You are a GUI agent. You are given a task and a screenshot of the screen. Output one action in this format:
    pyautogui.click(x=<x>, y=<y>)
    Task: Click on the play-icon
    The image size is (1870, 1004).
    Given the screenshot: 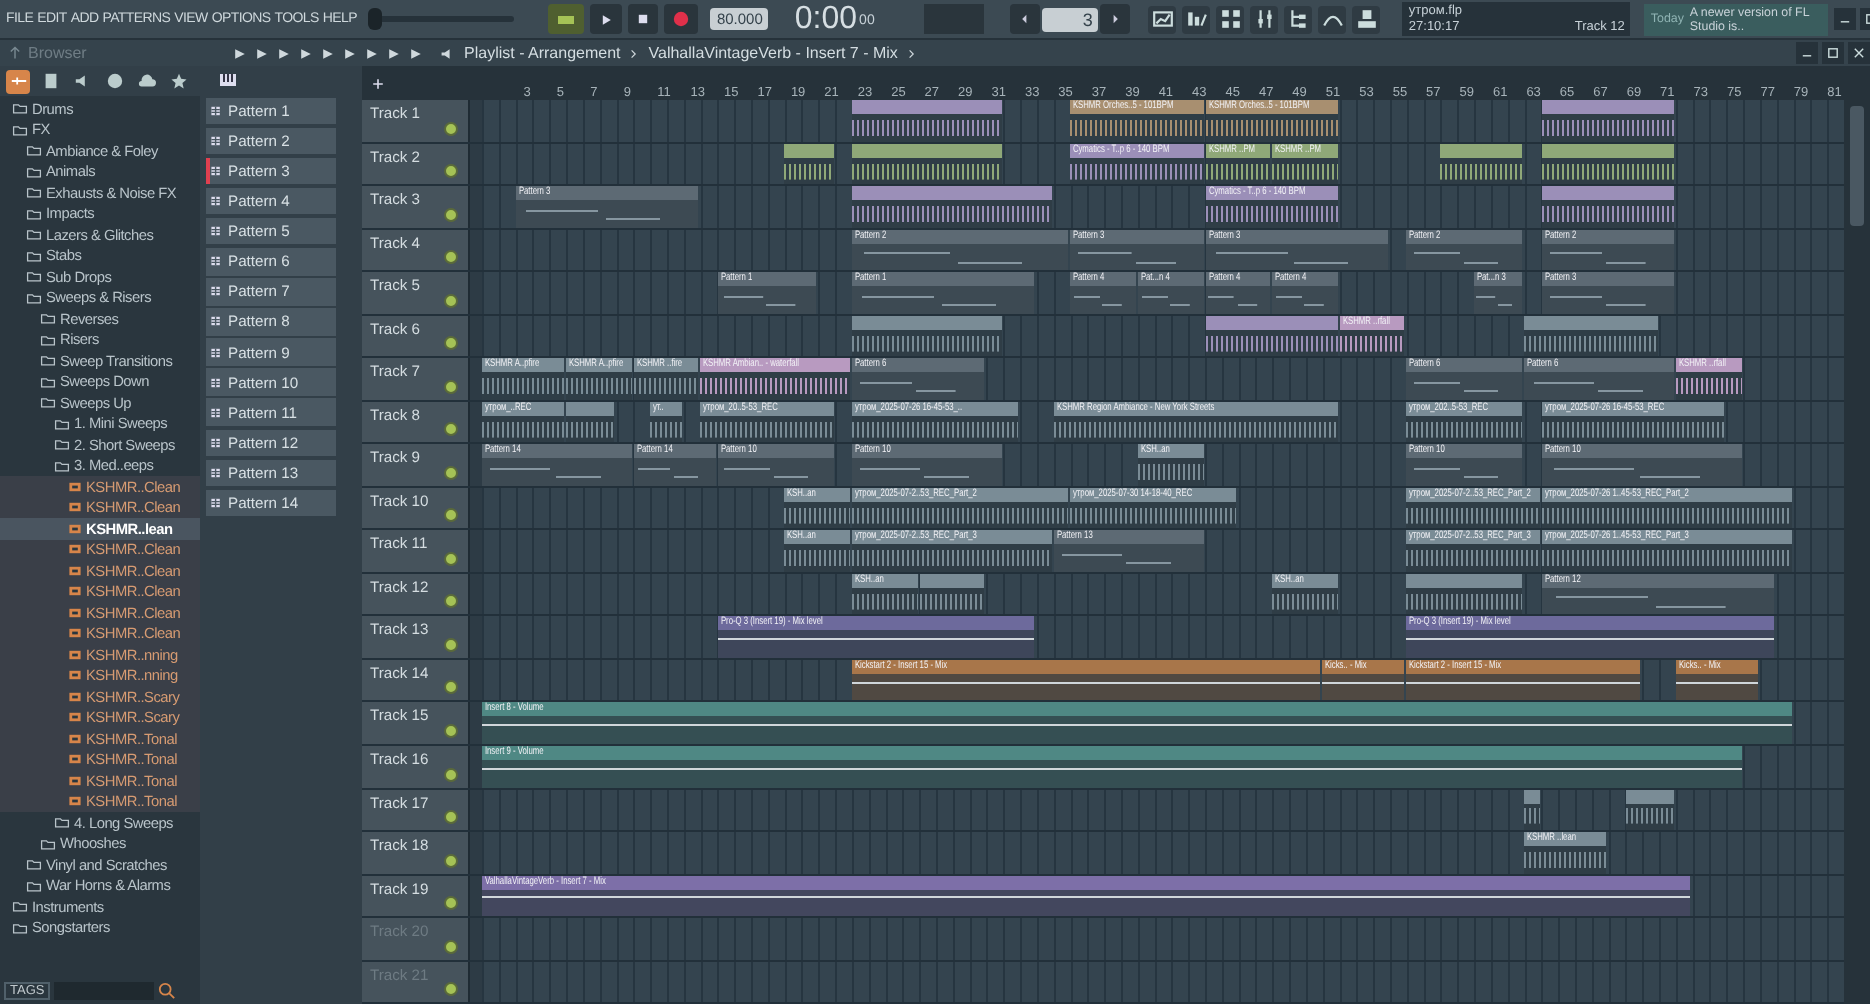 What is the action you would take?
    pyautogui.click(x=606, y=19)
    